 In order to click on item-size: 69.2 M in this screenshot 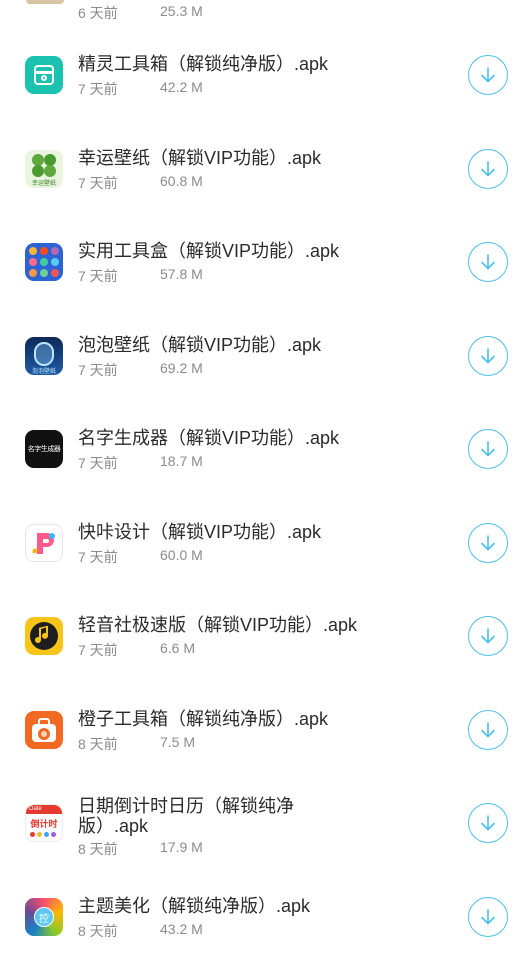, I will do `click(181, 368)`.